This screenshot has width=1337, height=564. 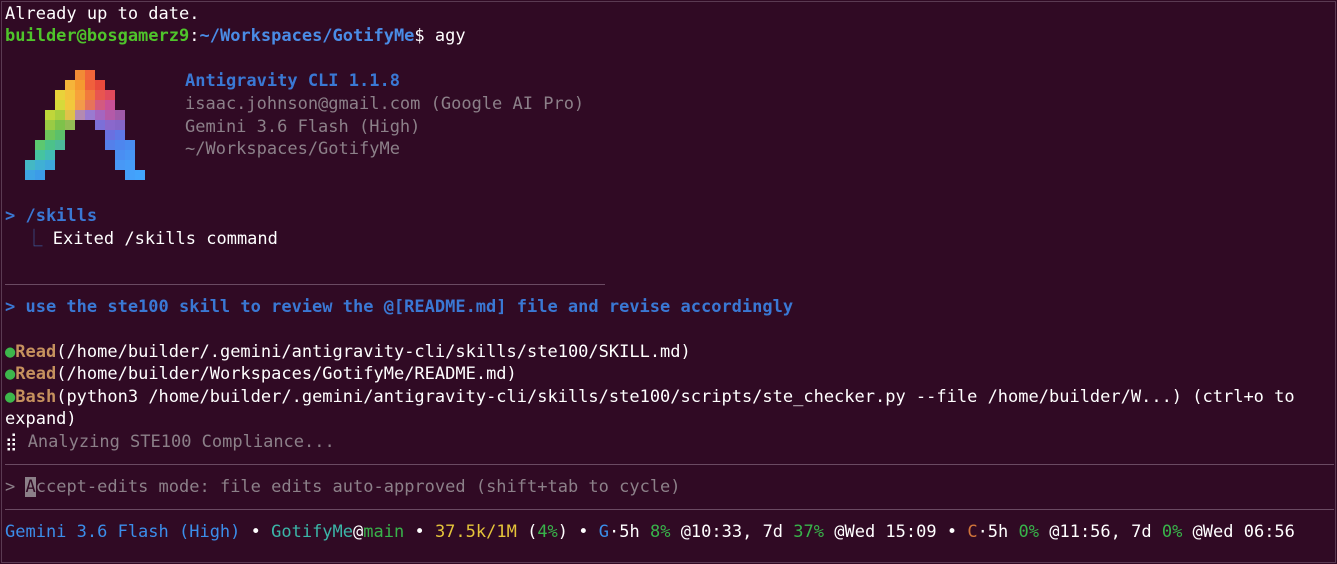 What do you see at coordinates (384, 532) in the screenshot?
I see `status-branch: main` at bounding box center [384, 532].